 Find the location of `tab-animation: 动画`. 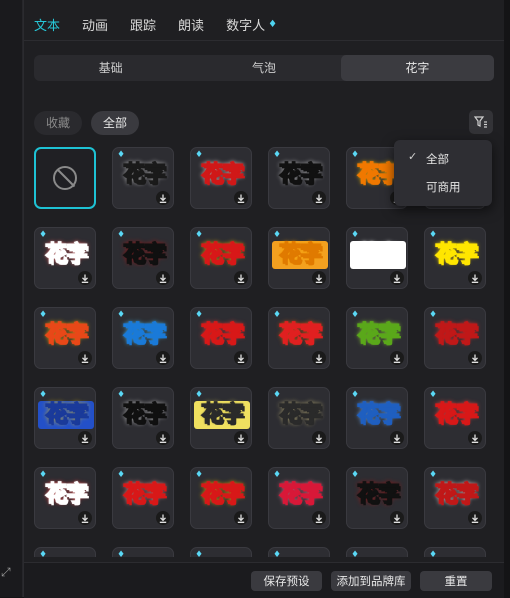

tab-animation: 动画 is located at coordinates (95, 24).